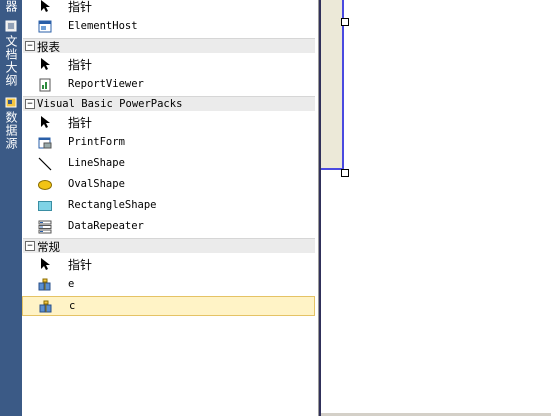 This screenshot has height=416, width=551. Describe the element at coordinates (168, 227) in the screenshot. I see `toolbox-item-datarepeater: DataRepeater` at that location.